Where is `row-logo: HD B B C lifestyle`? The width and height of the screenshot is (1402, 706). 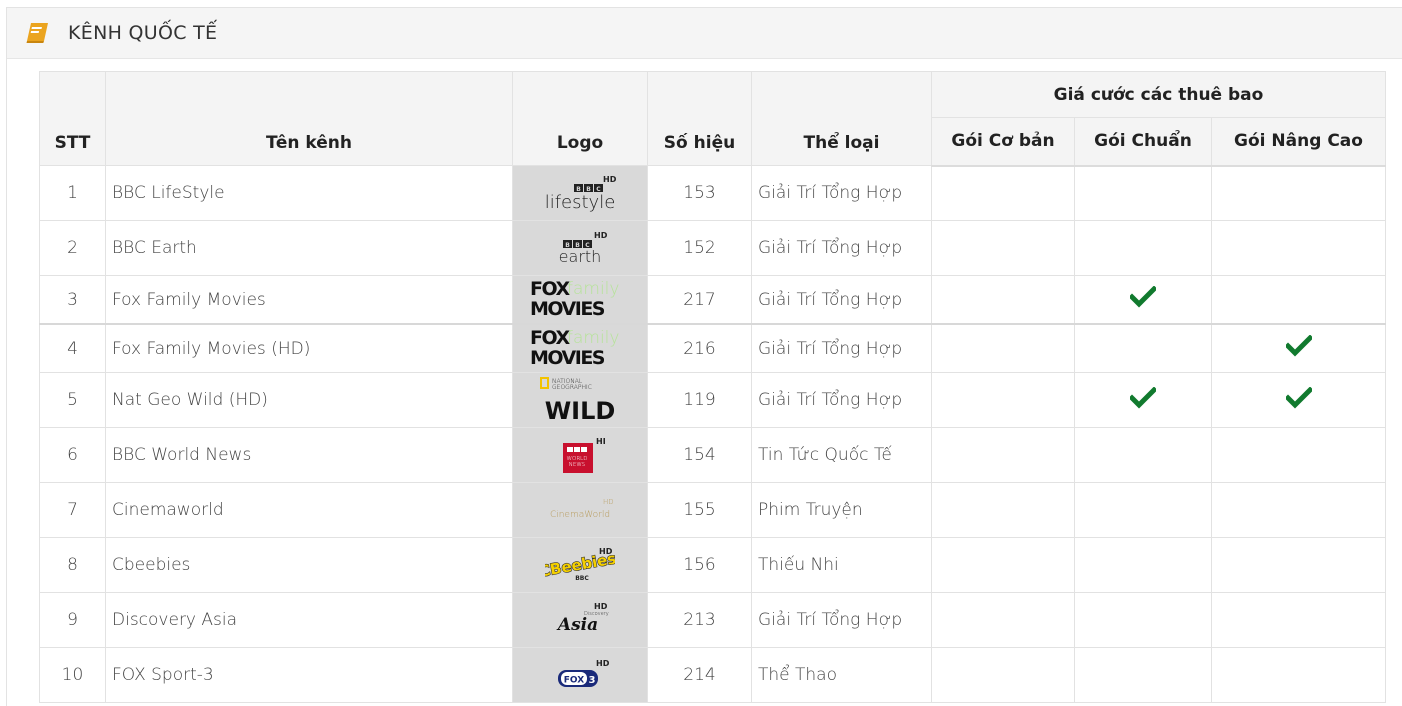
row-logo: HD B B C lifestyle is located at coordinates (580, 193).